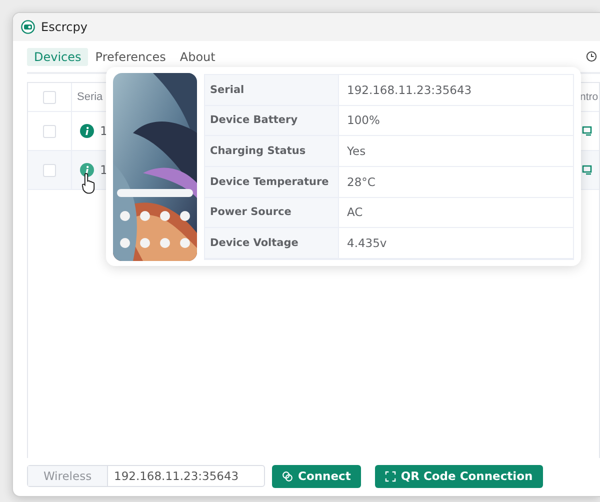 Image resolution: width=600 pixels, height=502 pixels. Describe the element at coordinates (456, 243) in the screenshot. I see `field-value: 4.435v` at that location.